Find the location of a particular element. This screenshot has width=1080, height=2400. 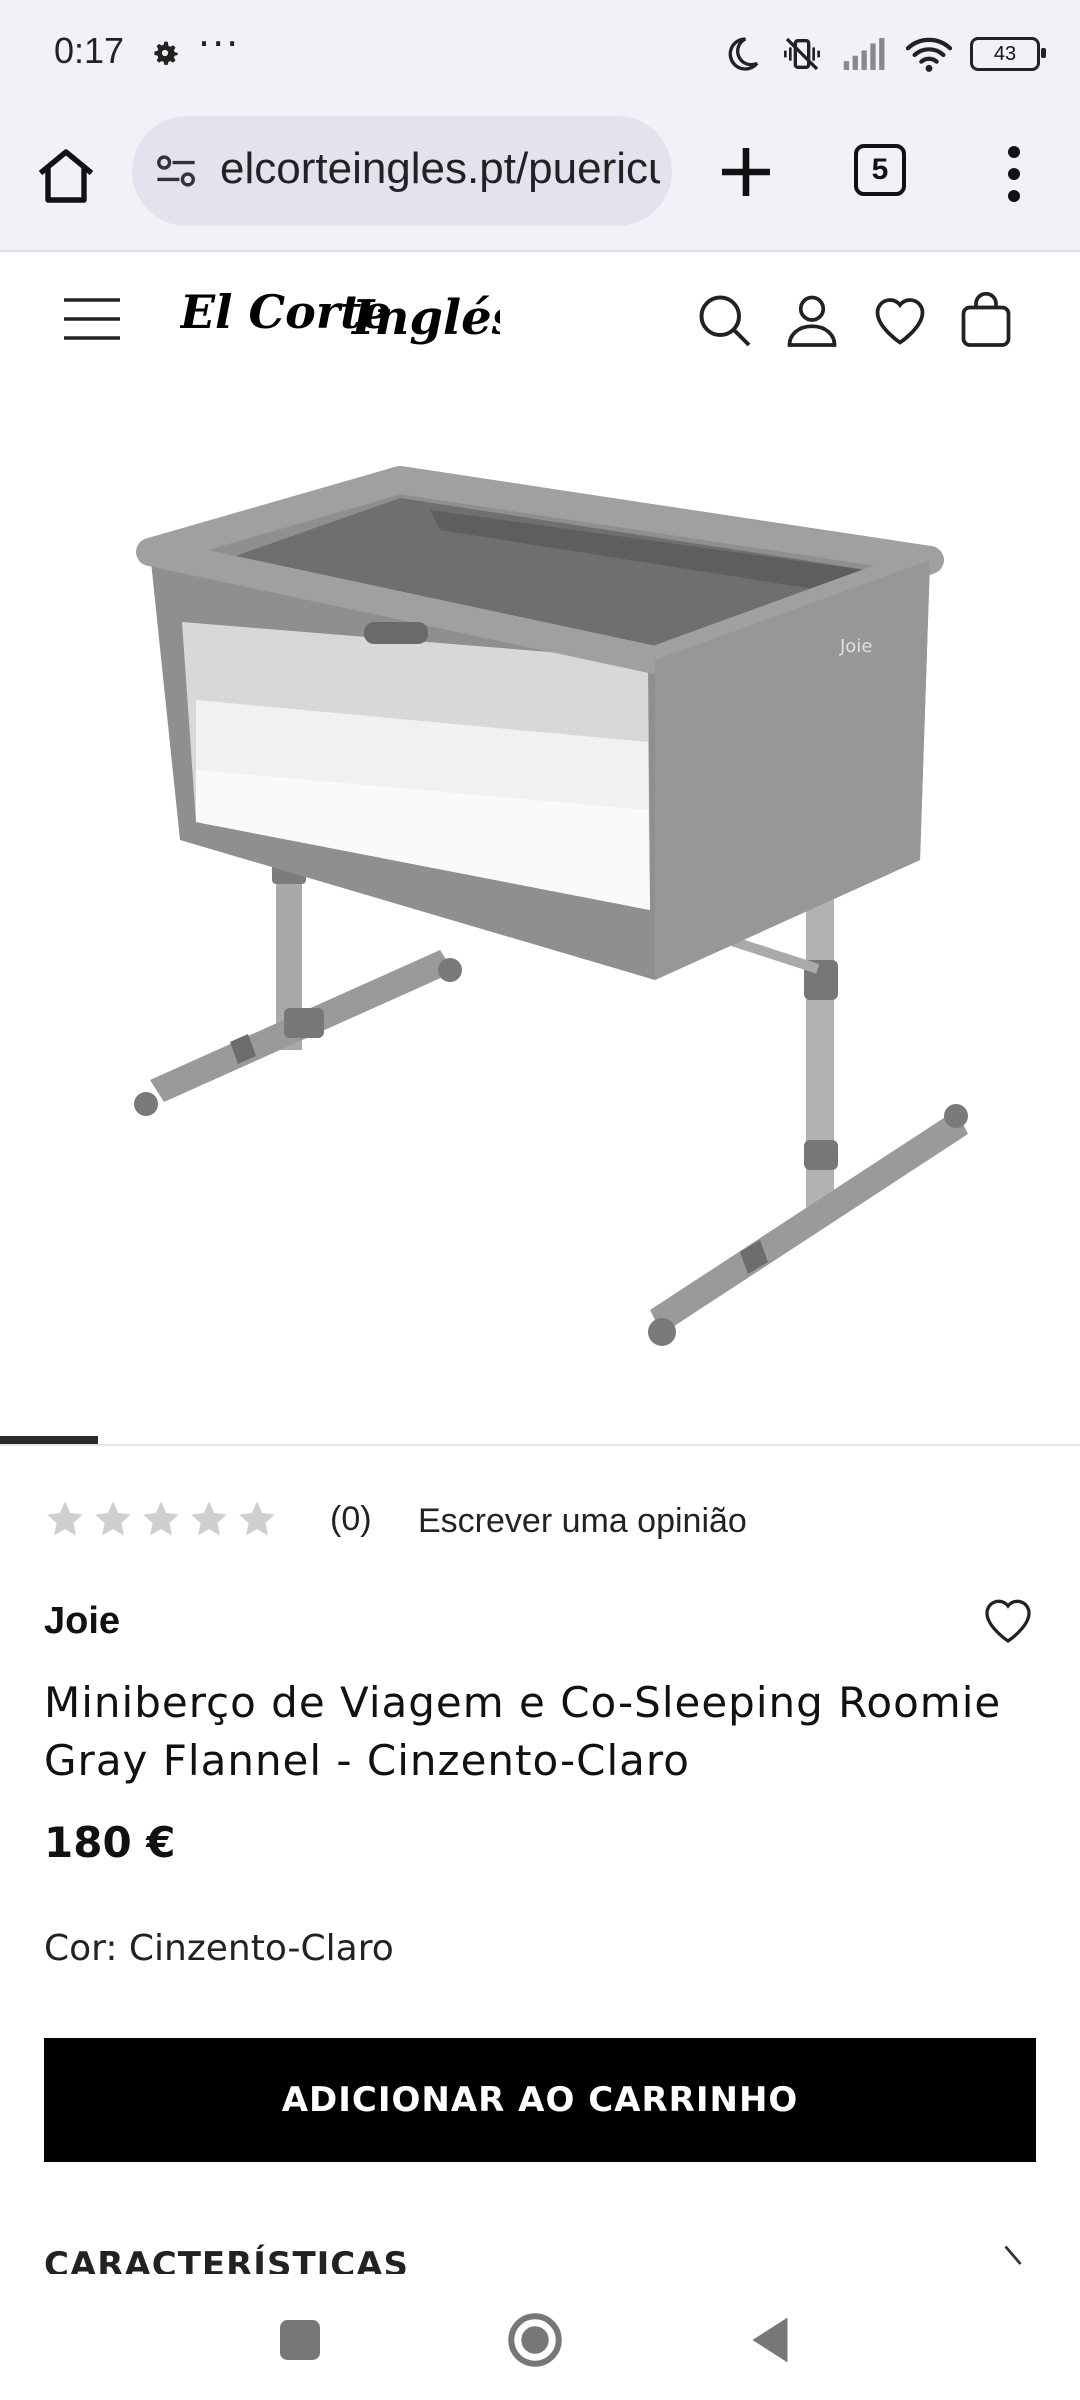

product-color: Cor: Cinzento-Claro is located at coordinates (219, 1948).